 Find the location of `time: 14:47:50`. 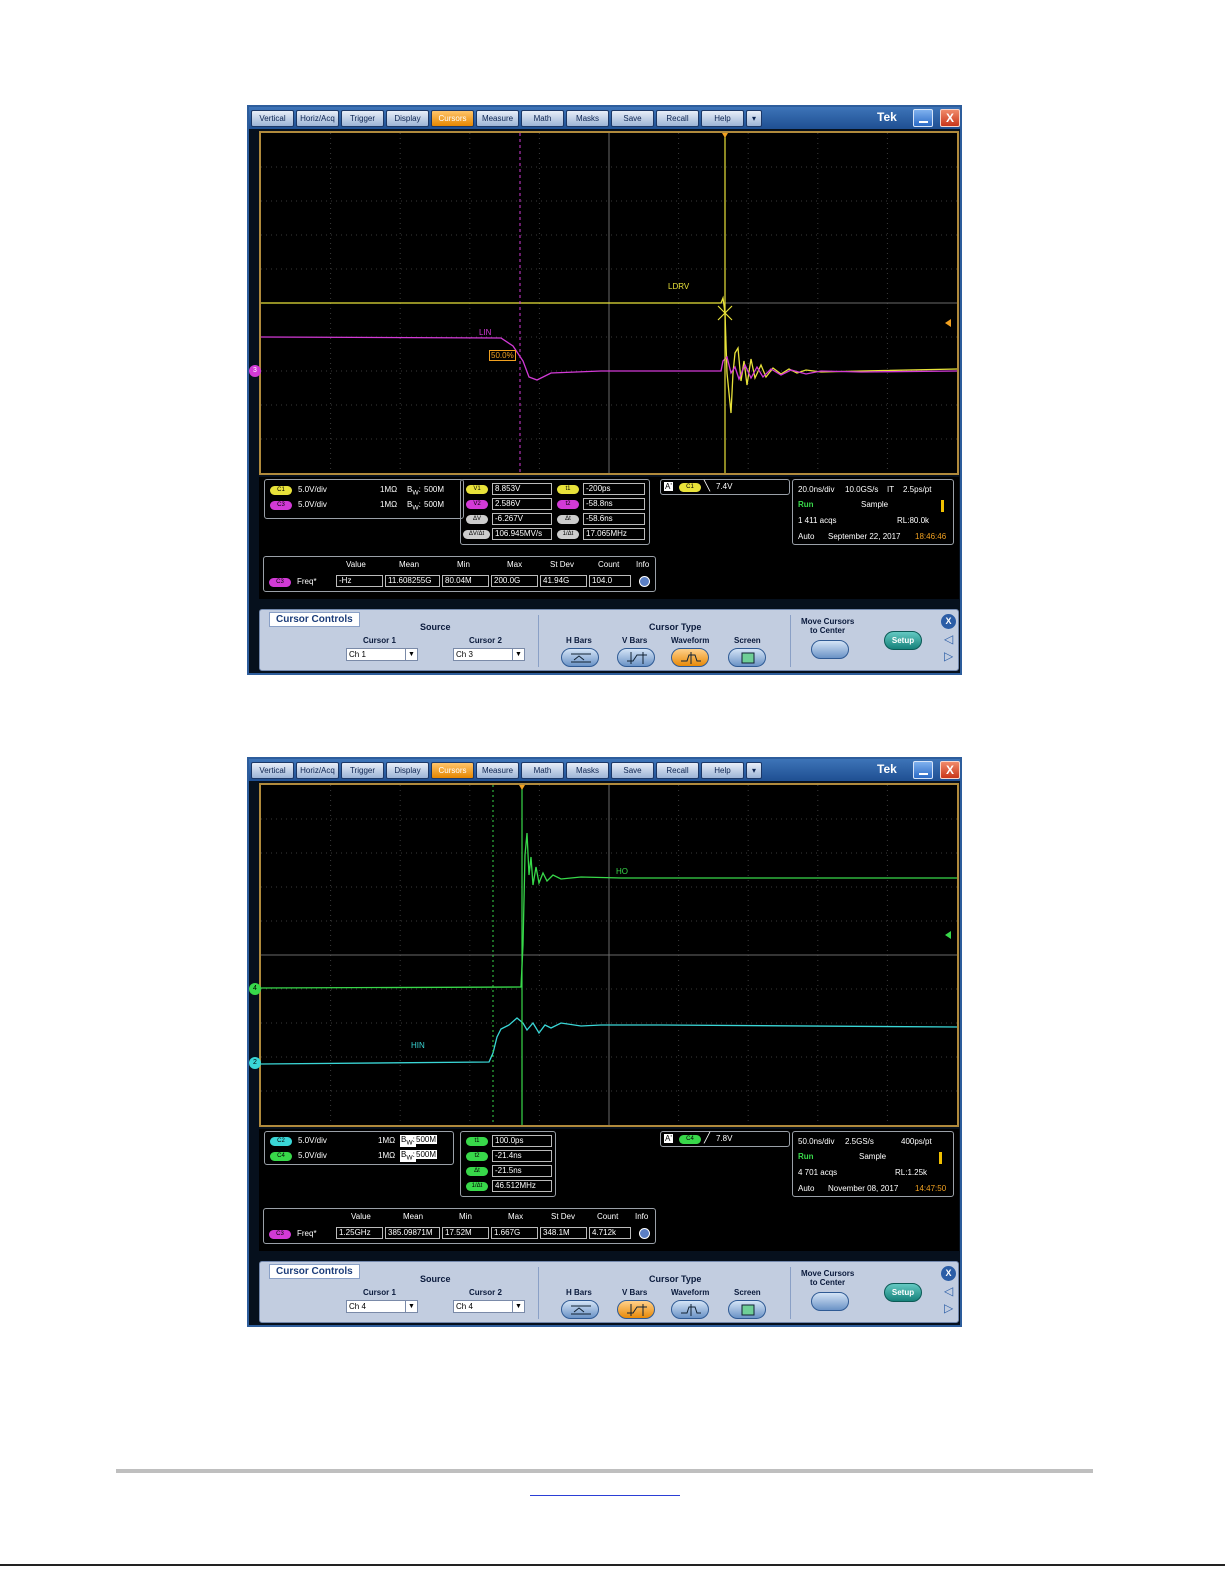

time: 14:47:50 is located at coordinates (931, 1188).